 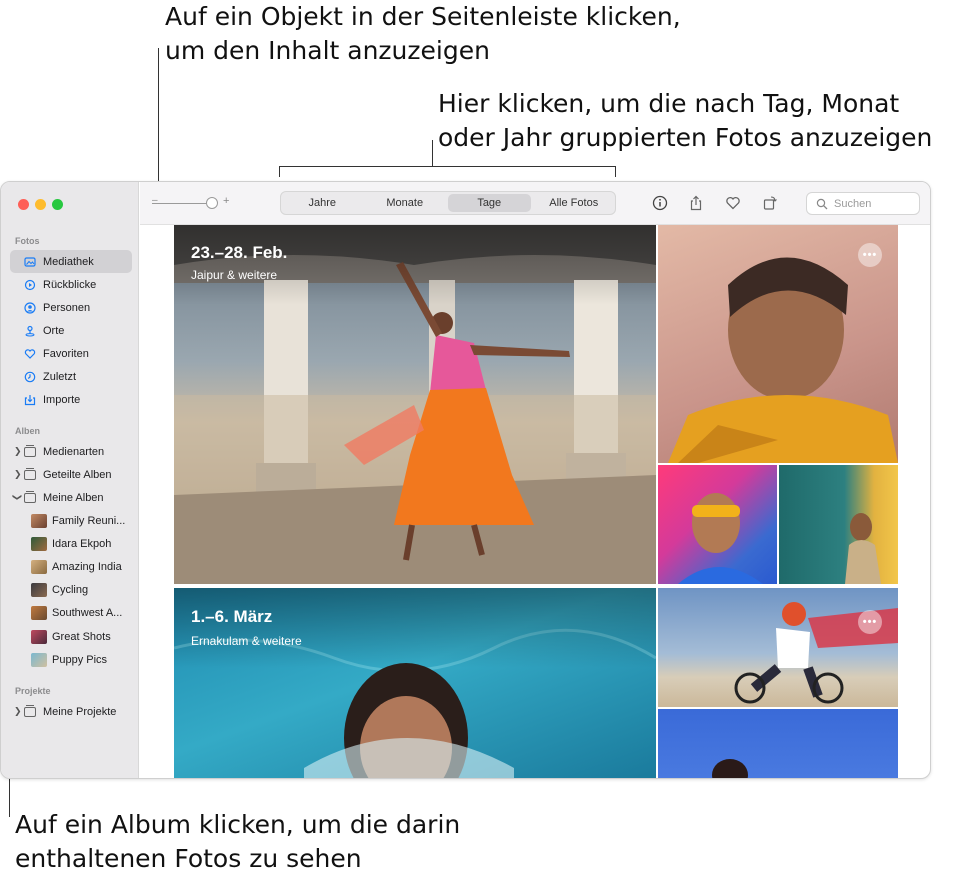 What do you see at coordinates (40, 204) in the screenshot?
I see `minimize-button` at bounding box center [40, 204].